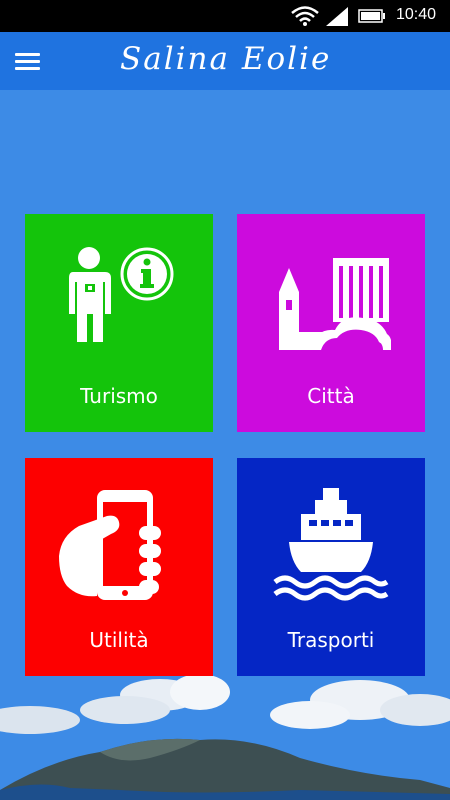 Image resolution: width=450 pixels, height=800 pixels. Describe the element at coordinates (335, 304) in the screenshot. I see `city-buildings-icon` at that location.